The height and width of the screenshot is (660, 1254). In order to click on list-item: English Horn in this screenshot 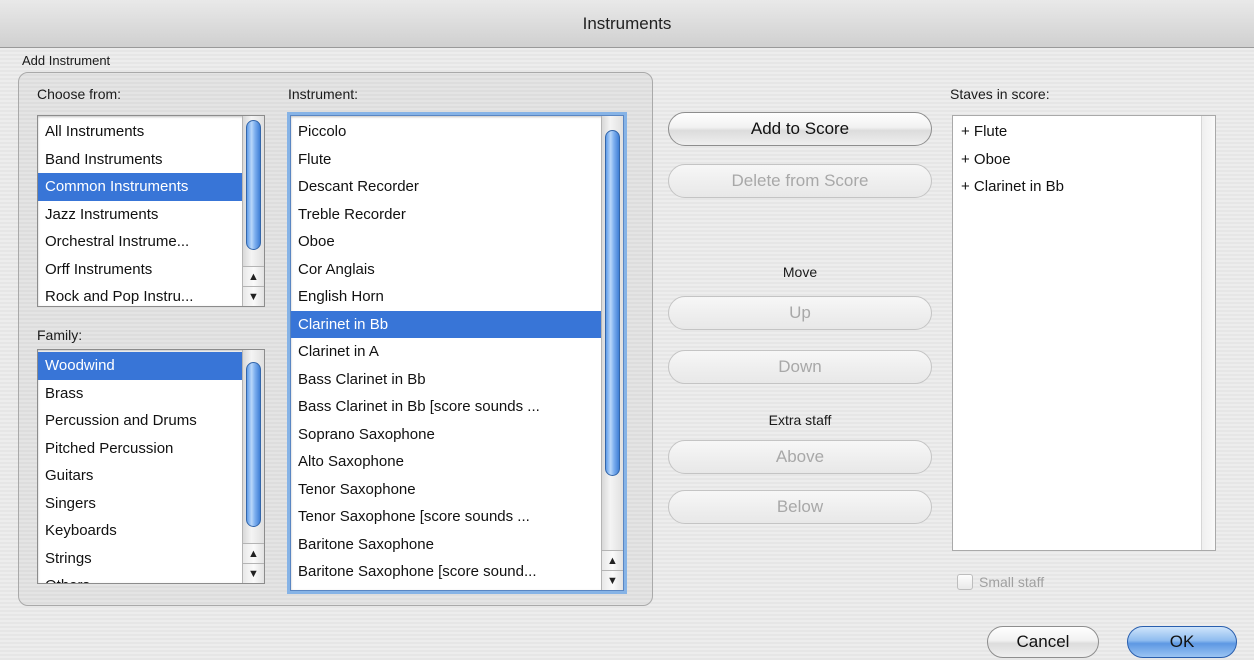, I will do `click(446, 297)`.